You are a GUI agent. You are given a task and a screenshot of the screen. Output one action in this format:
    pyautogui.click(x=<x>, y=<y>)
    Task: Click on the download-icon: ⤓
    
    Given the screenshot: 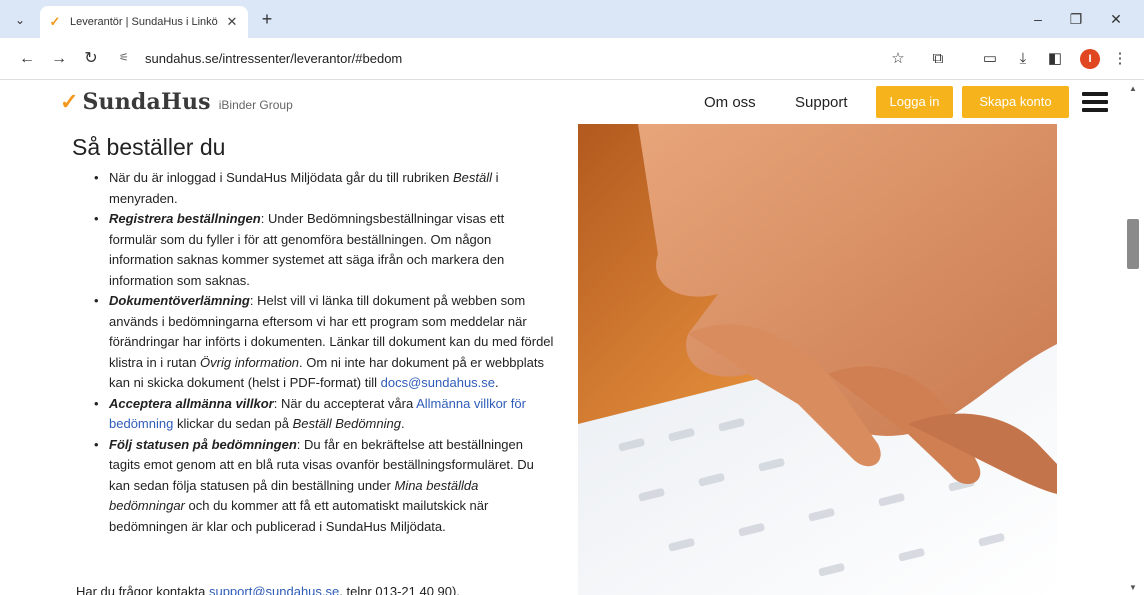 What is the action you would take?
    pyautogui.click(x=1023, y=59)
    